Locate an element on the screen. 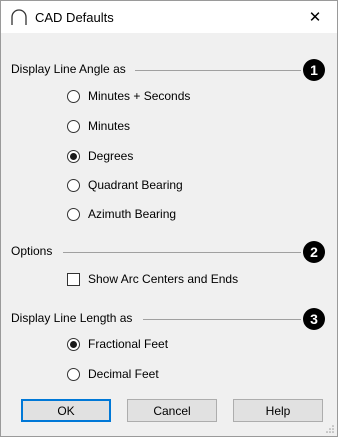 Image resolution: width=338 pixels, height=437 pixels. radio-label: Azimuth Bearing is located at coordinates (132, 214).